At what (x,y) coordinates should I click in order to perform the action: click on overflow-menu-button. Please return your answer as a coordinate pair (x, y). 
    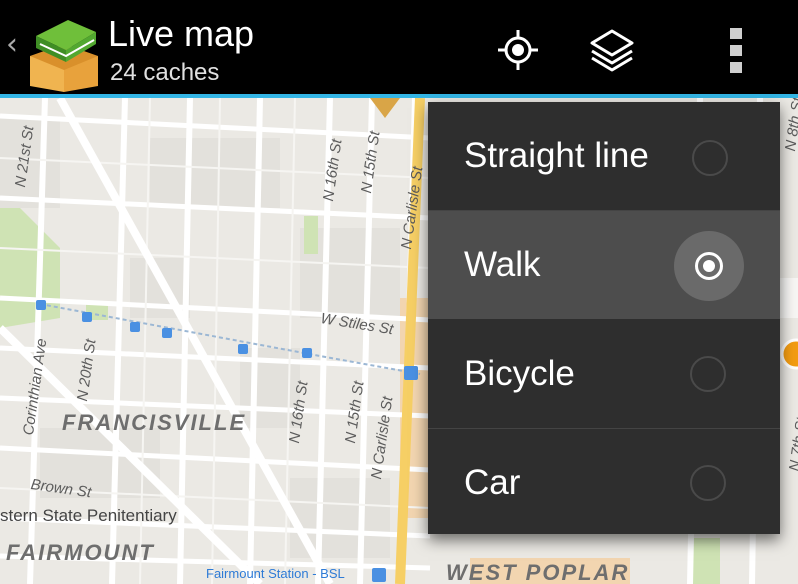
    Looking at the image, I should click on (736, 50).